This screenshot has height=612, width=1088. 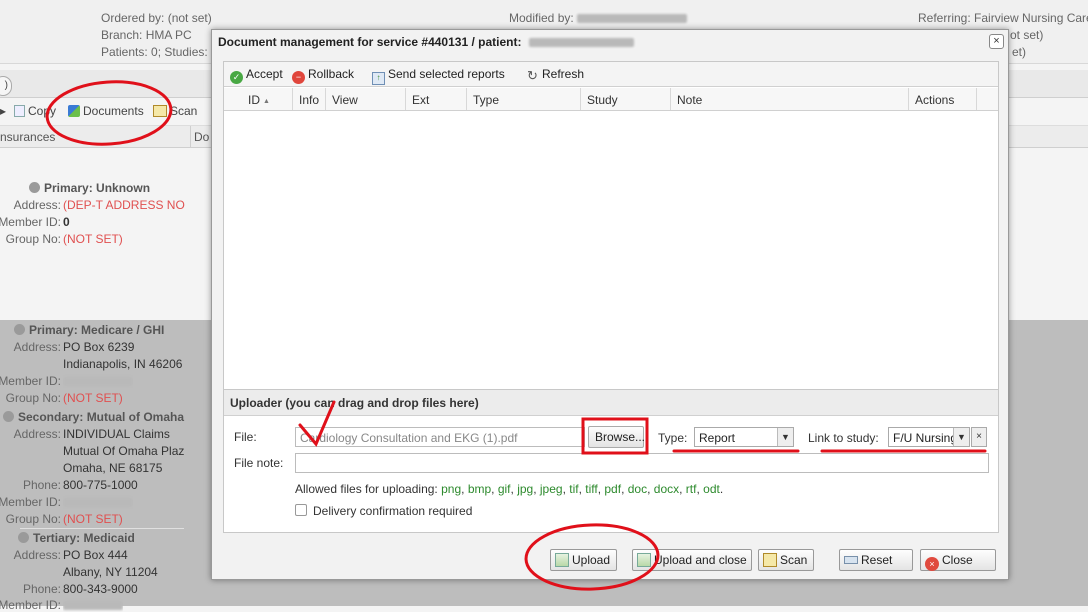 What do you see at coordinates (116, 434) in the screenshot?
I see `address-line-1: INDIVIDUAL Claims` at bounding box center [116, 434].